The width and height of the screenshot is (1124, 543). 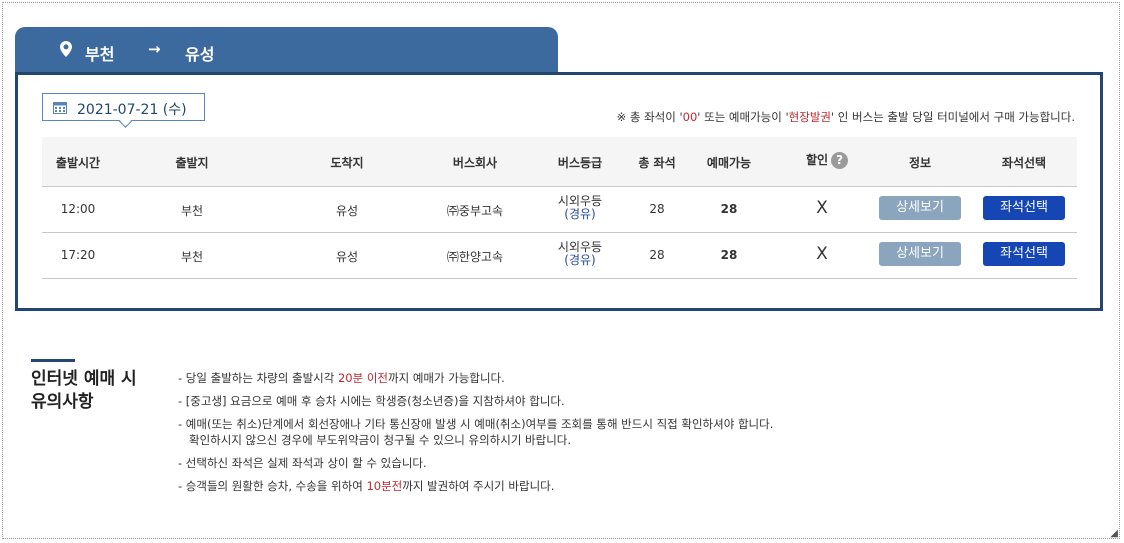 I want to click on header-discount: 할인?, so click(x=827, y=160).